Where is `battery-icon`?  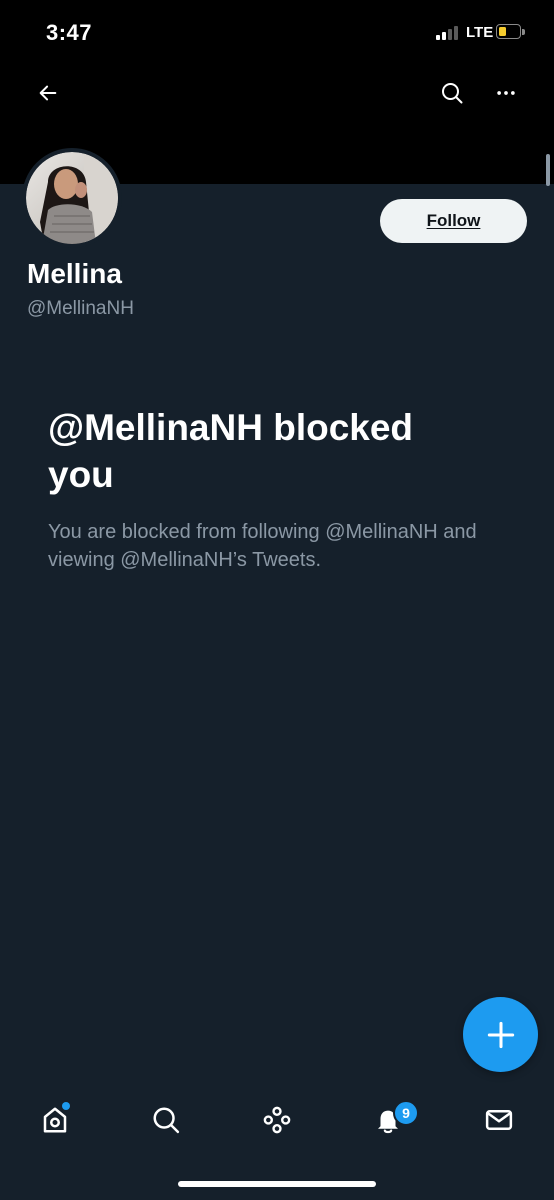 battery-icon is located at coordinates (511, 32).